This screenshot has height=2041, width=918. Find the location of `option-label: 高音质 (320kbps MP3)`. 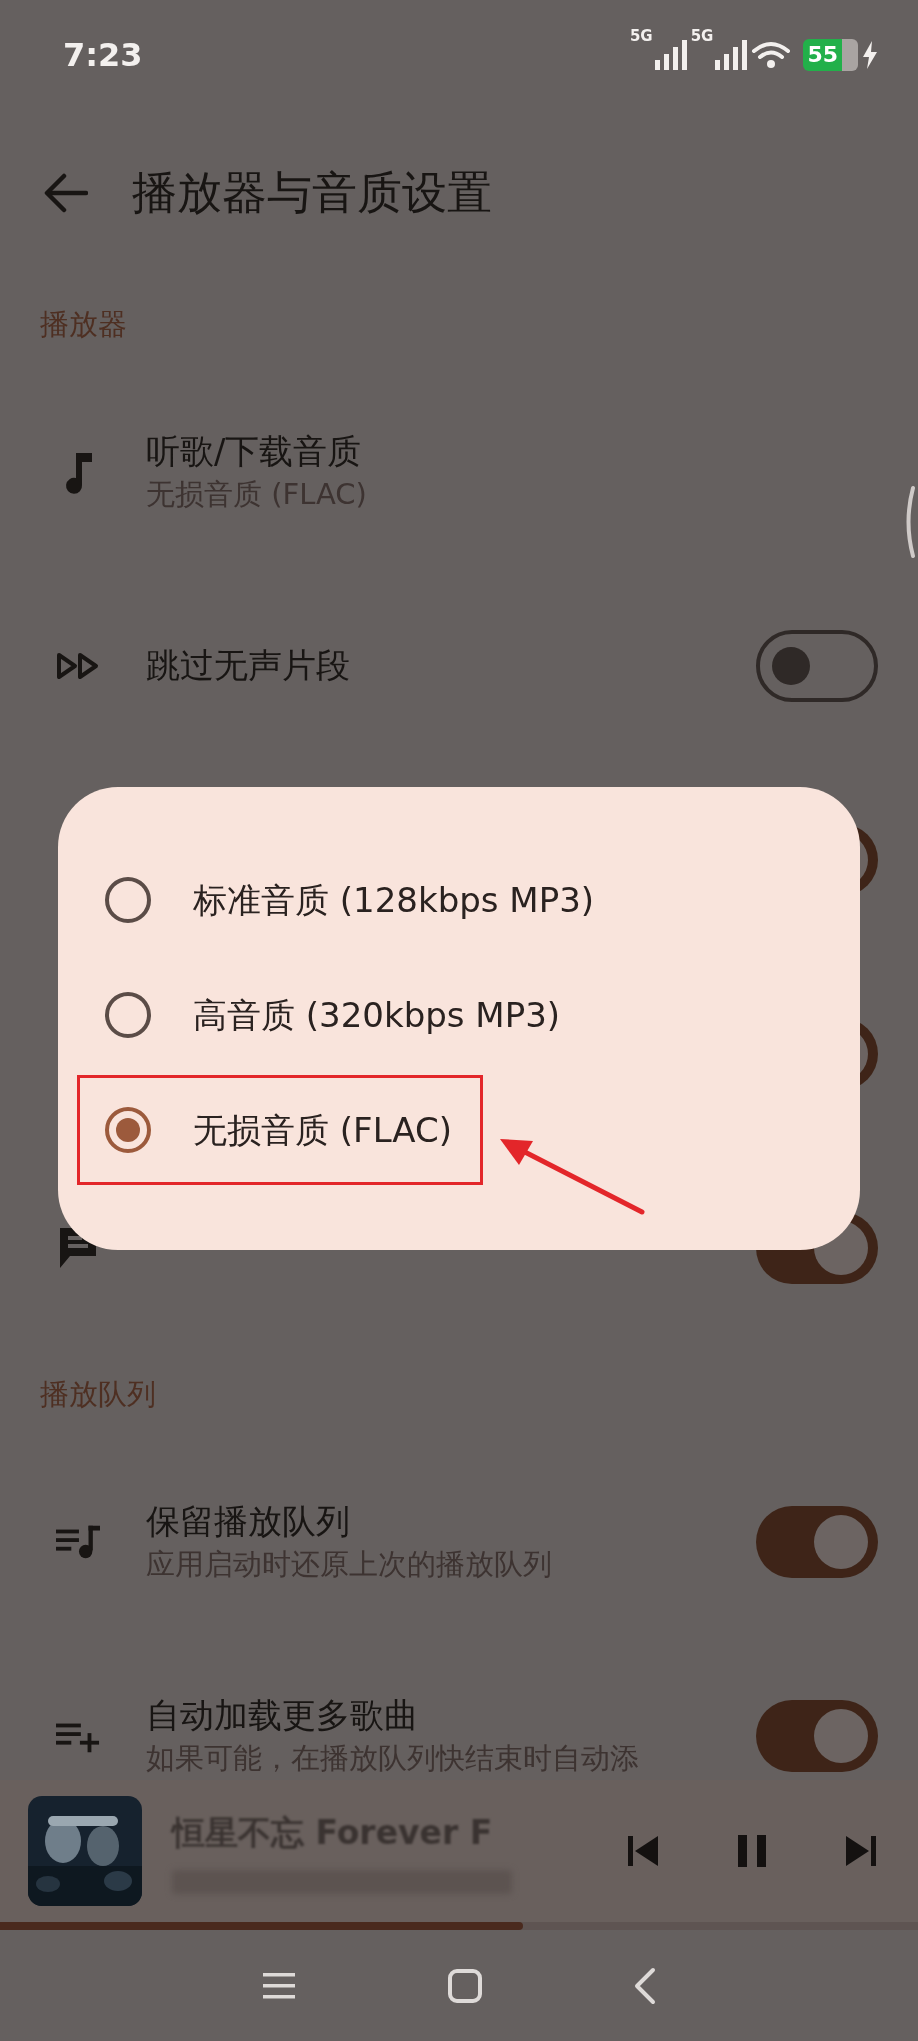

option-label: 高音质 (320kbps MP3) is located at coordinates (377, 1015).